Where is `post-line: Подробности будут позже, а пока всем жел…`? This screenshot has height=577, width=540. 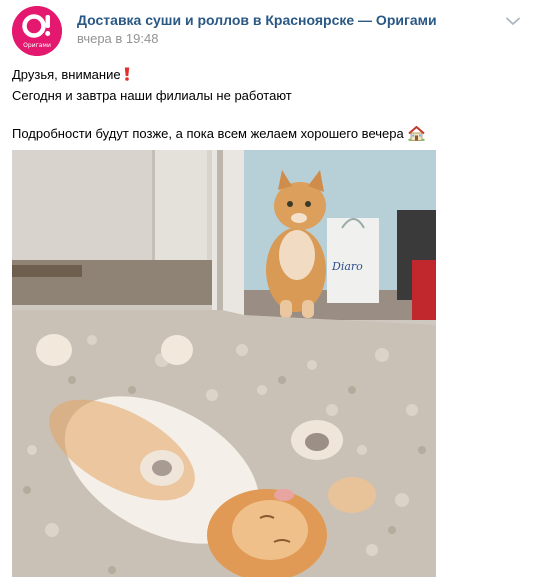 post-line: Подробности будут позже, а пока всем жел… is located at coordinates (267, 135).